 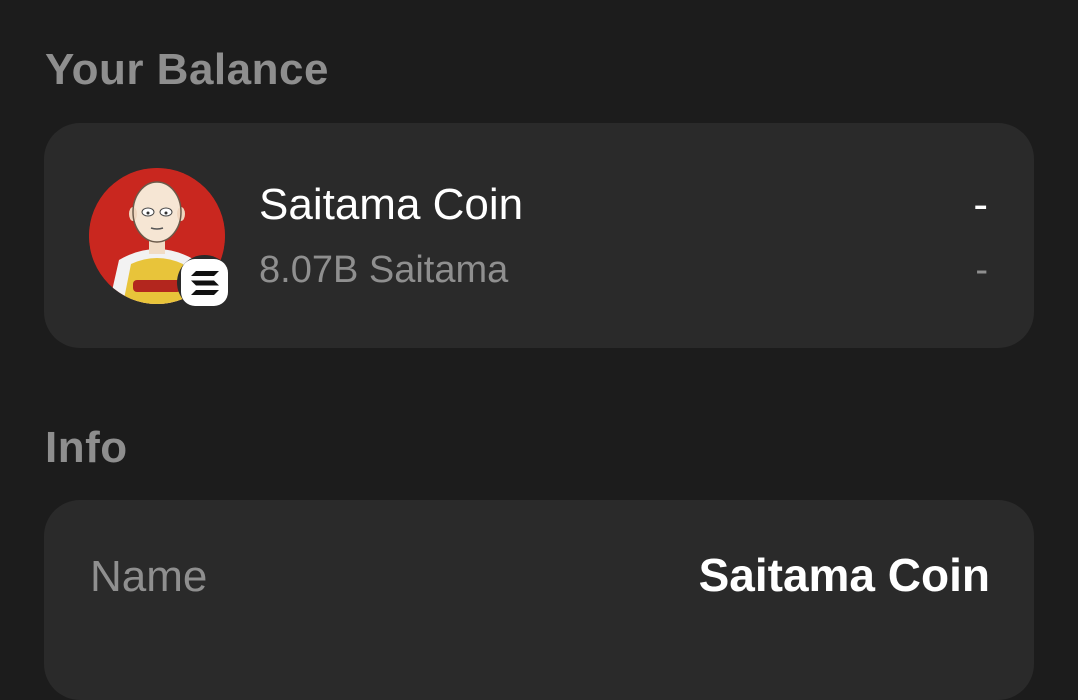 I want to click on info-row-value: Saitama Coin, so click(x=844, y=575).